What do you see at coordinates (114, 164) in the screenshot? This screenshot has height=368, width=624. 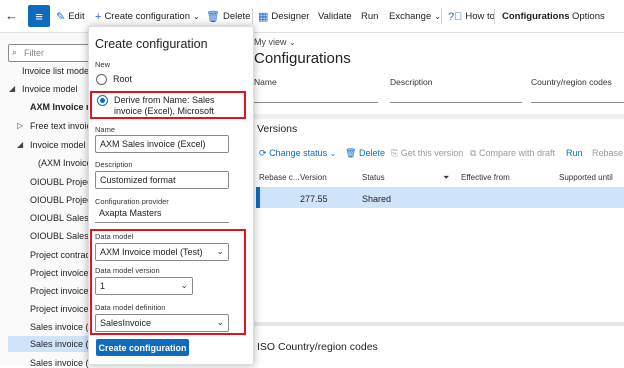 I see `description-label: Description` at bounding box center [114, 164].